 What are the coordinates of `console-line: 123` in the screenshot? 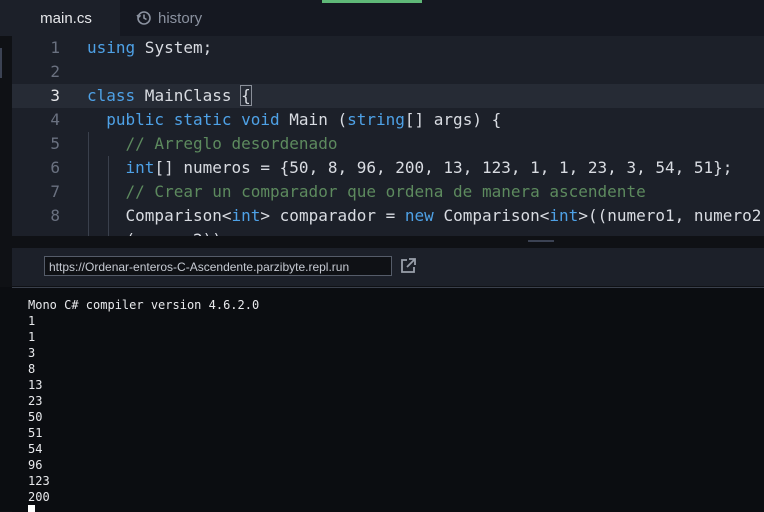 It's located at (39, 481).